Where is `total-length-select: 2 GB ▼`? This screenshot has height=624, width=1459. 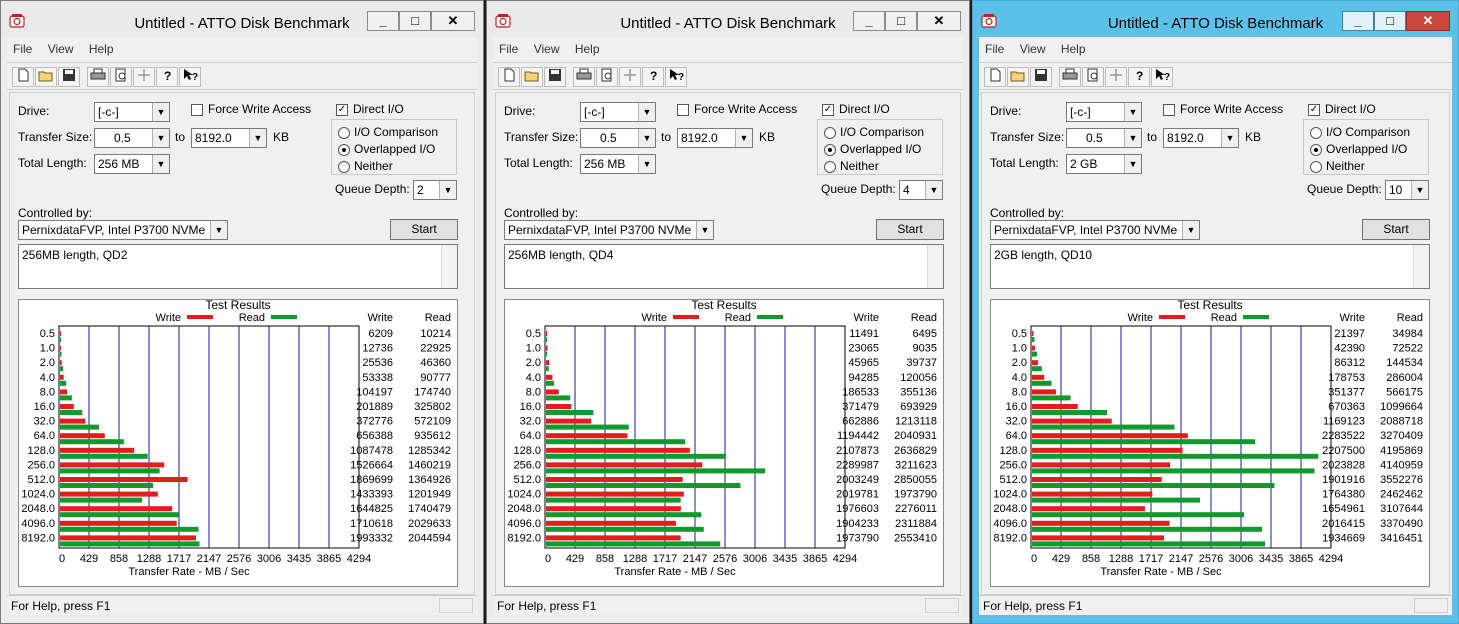 total-length-select: 2 GB ▼ is located at coordinates (1104, 164).